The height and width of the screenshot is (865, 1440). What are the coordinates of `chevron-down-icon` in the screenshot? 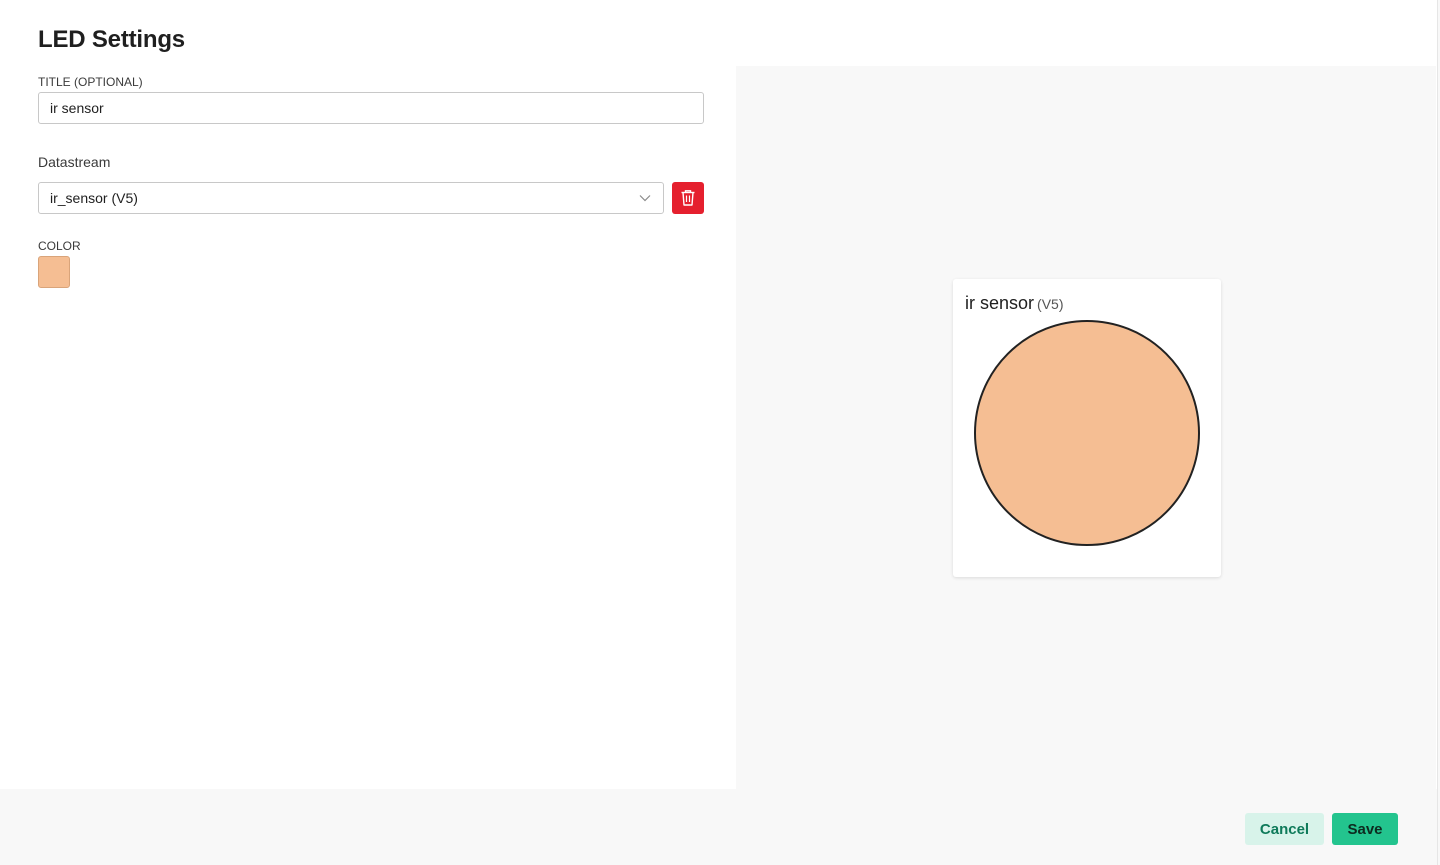 It's located at (645, 198).